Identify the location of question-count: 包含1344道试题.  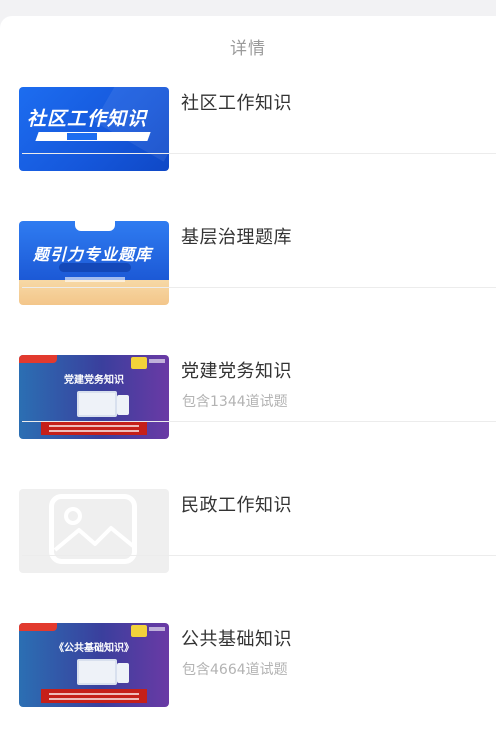
(235, 402).